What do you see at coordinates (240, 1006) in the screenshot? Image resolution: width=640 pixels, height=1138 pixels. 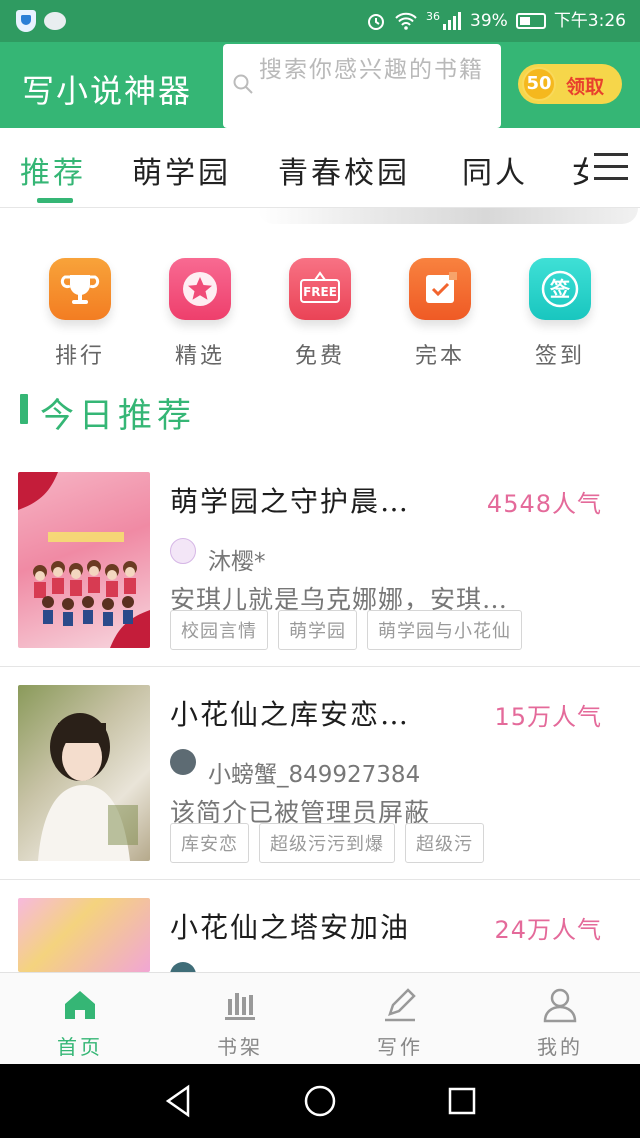 I see `bookshelf-icon` at bounding box center [240, 1006].